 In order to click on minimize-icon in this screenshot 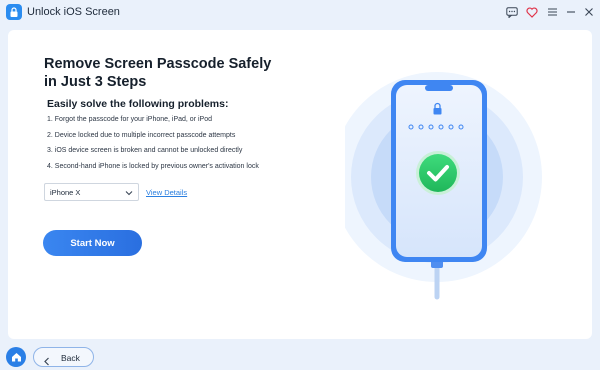, I will do `click(571, 12)`.